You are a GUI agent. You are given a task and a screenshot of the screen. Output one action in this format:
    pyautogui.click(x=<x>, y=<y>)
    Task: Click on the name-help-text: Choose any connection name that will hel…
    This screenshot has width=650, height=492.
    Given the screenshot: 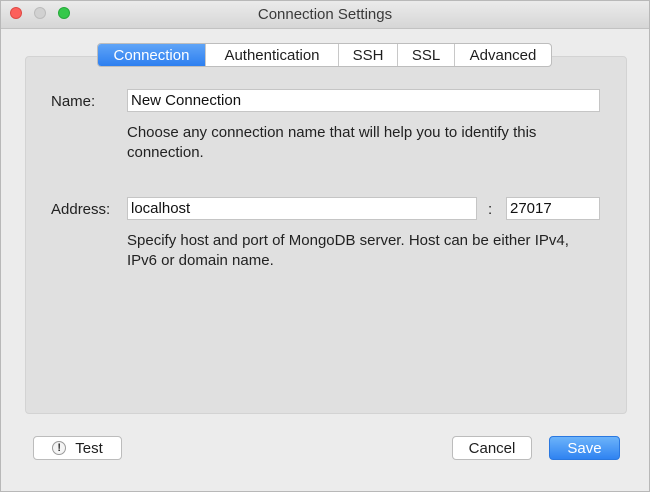 What is the action you would take?
    pyautogui.click(x=332, y=142)
    